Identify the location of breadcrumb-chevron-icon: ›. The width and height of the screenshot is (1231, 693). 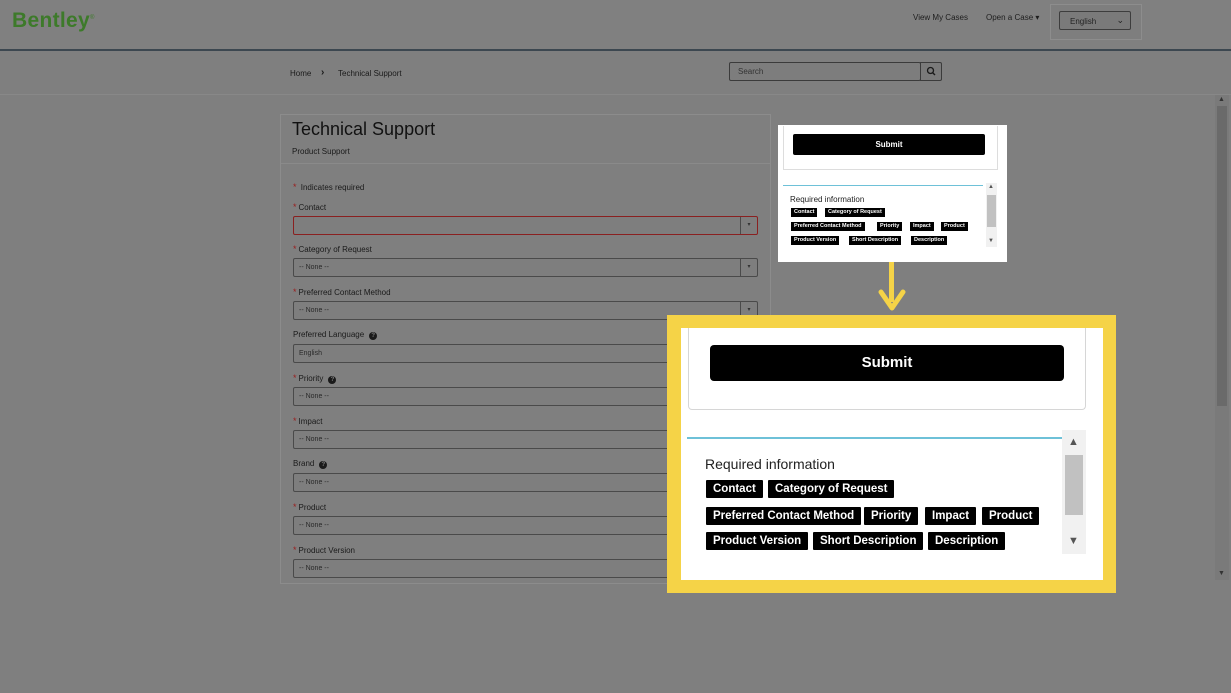
(323, 72).